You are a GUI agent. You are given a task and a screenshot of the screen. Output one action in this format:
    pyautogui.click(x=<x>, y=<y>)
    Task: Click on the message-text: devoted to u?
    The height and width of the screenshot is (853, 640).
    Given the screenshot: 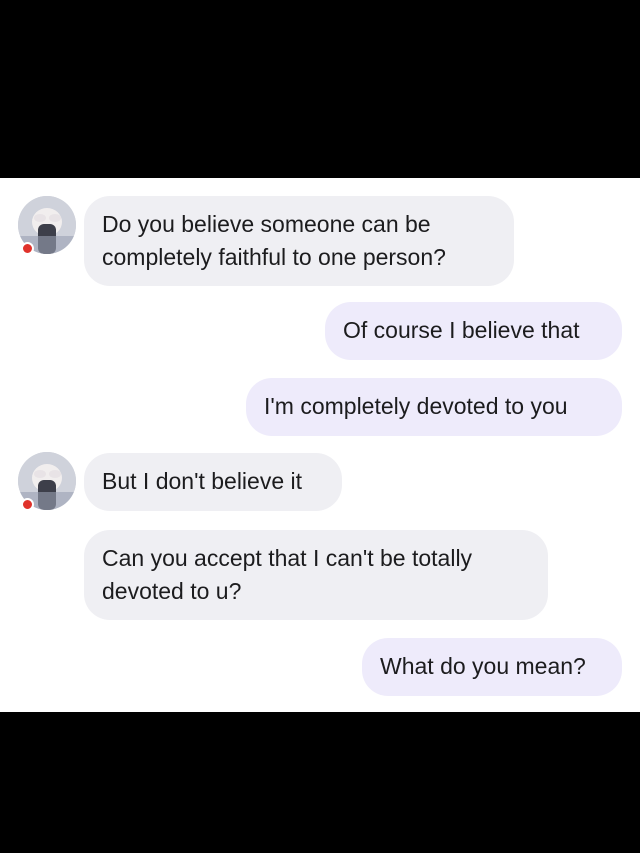 What is the action you would take?
    pyautogui.click(x=172, y=591)
    